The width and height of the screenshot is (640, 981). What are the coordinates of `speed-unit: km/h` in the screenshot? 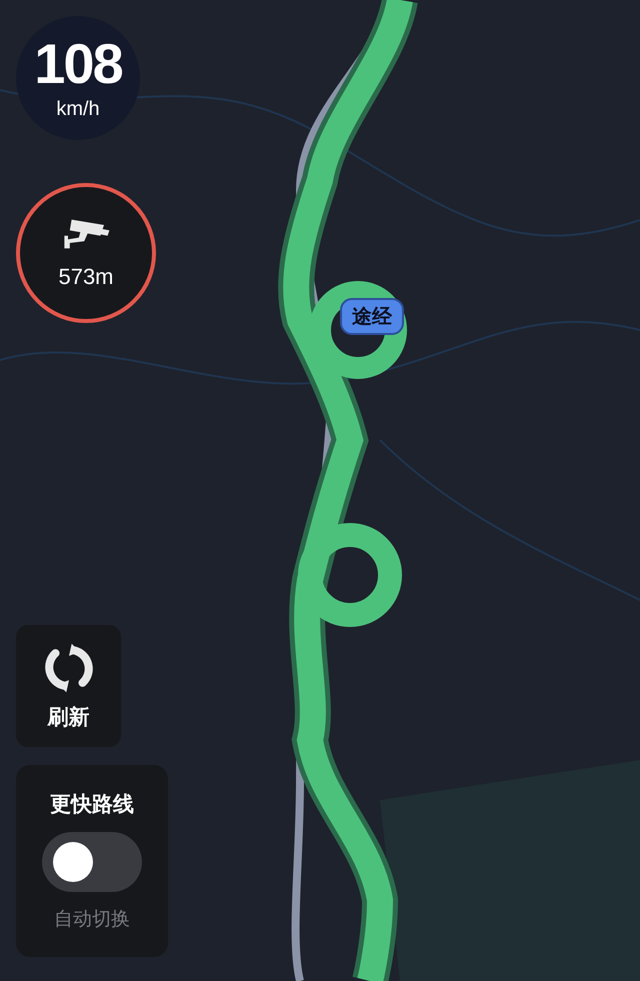 It's located at (78, 109).